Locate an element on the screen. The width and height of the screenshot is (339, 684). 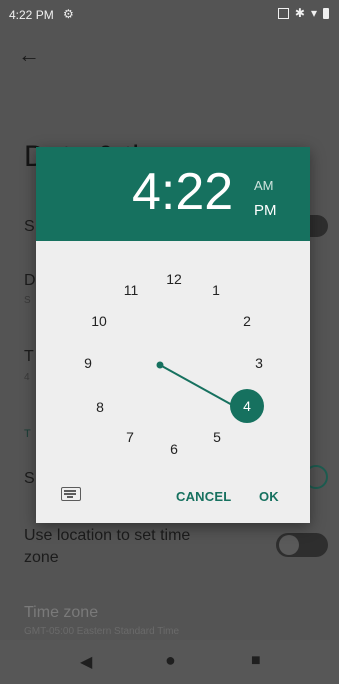
status-icons: ✱ ▾ is located at coordinates (303, 13).